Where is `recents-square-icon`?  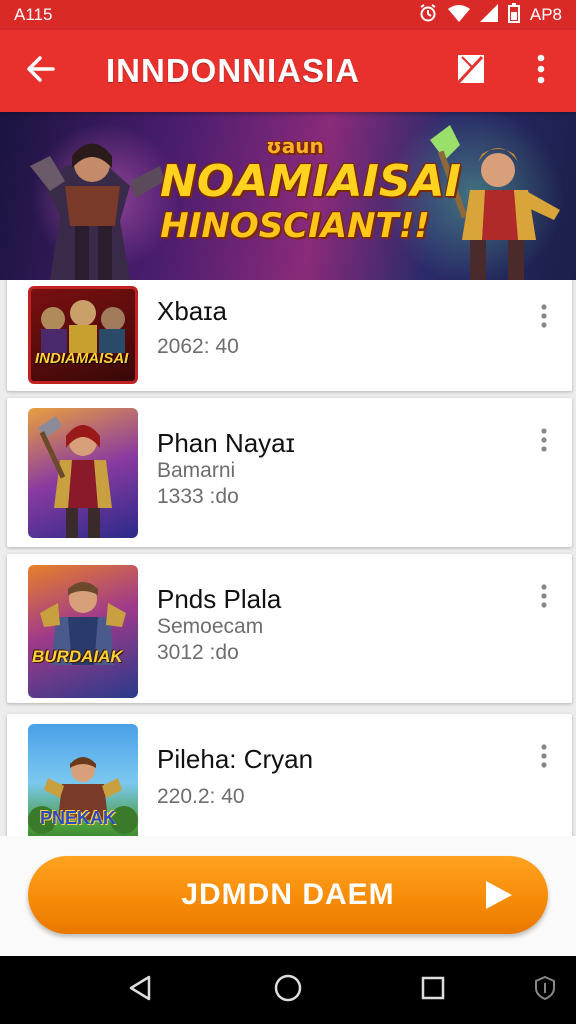
recents-square-icon is located at coordinates (433, 990).